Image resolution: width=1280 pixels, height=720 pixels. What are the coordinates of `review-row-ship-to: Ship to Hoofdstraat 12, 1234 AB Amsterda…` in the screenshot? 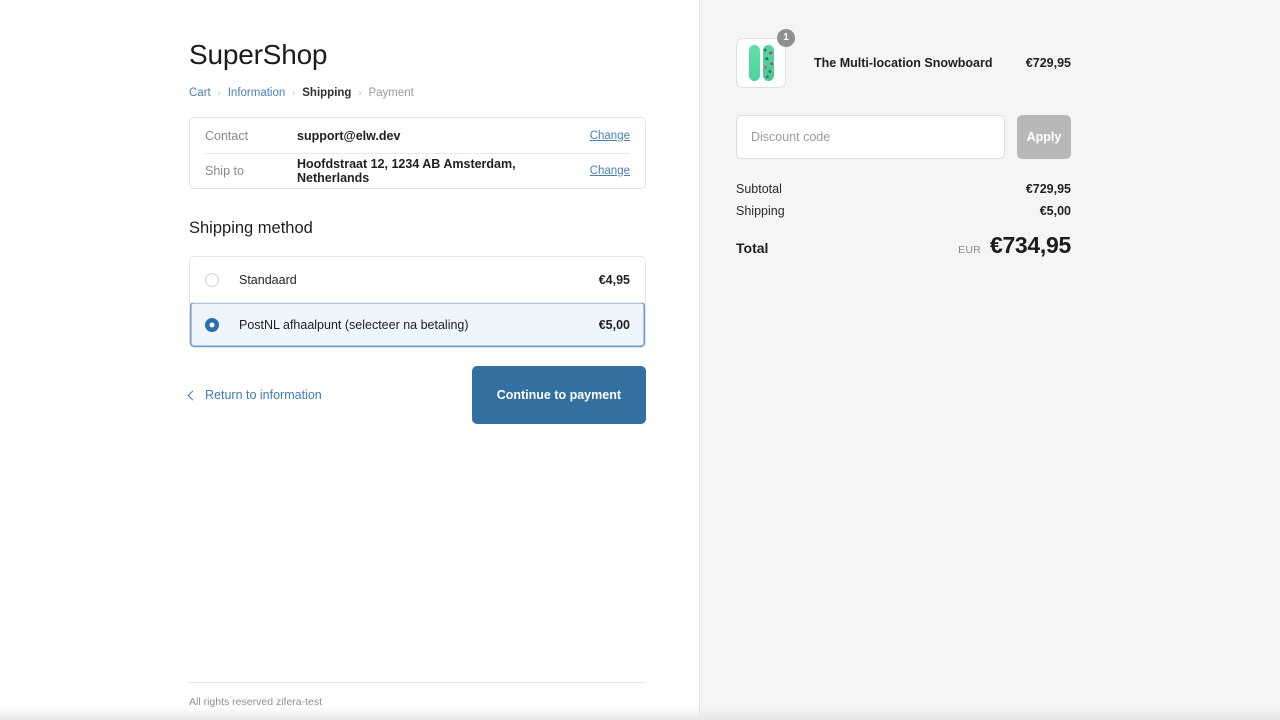 It's located at (417, 170).